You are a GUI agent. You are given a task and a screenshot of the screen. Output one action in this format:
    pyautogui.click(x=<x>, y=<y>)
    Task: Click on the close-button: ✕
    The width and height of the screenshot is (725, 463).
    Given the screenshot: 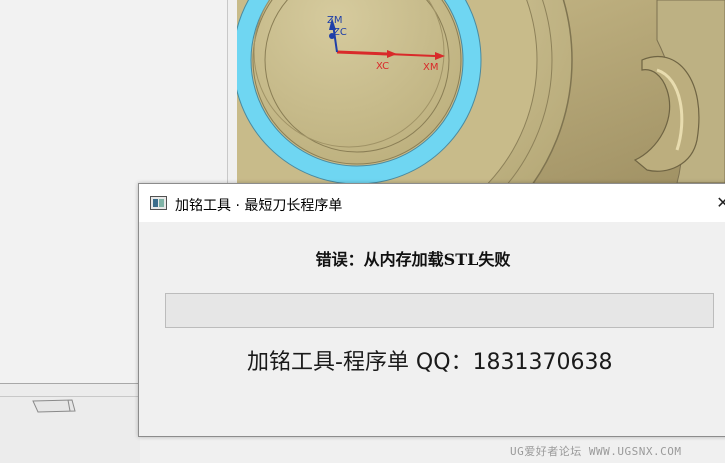 What is the action you would take?
    pyautogui.click(x=719, y=203)
    